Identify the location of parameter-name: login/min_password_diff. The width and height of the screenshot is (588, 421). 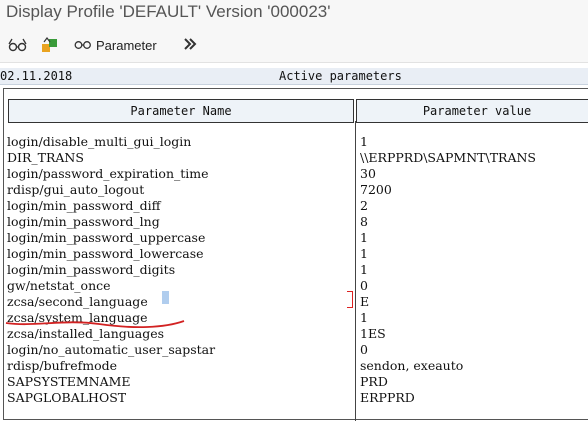
(84, 205).